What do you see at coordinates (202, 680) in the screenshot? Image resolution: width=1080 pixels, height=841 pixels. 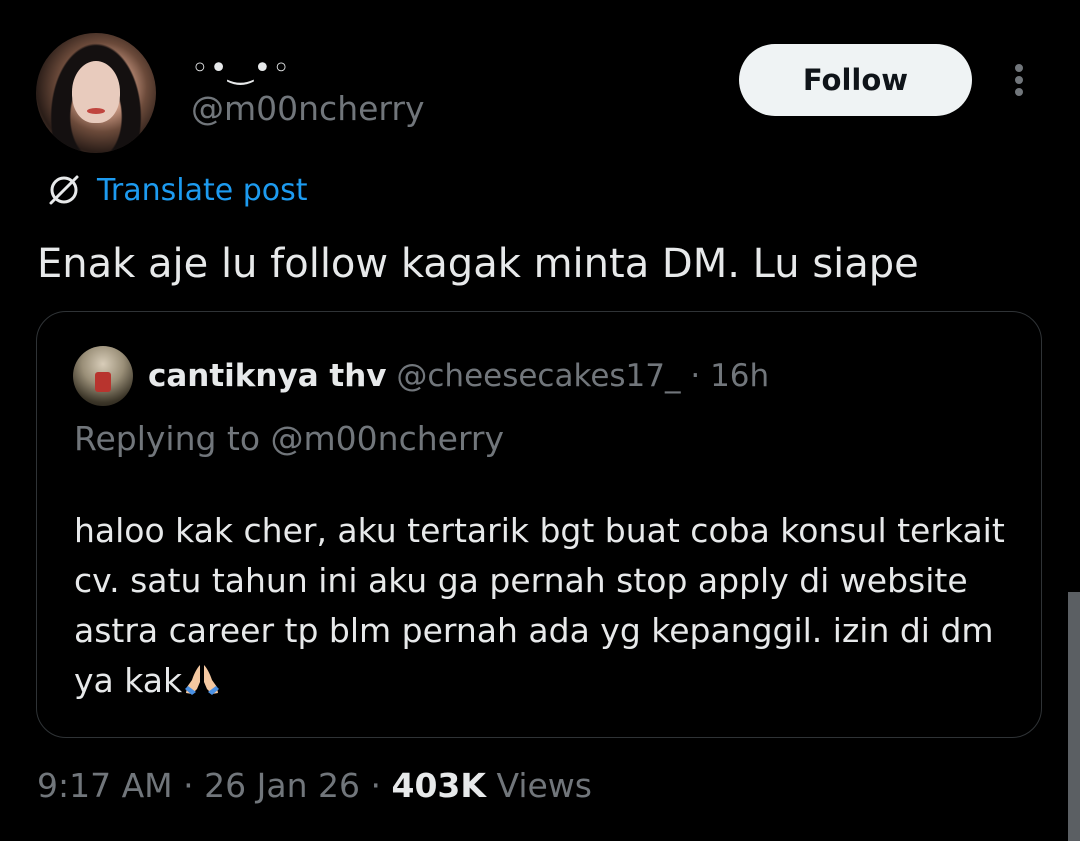 I see `folded-hands-icon` at bounding box center [202, 680].